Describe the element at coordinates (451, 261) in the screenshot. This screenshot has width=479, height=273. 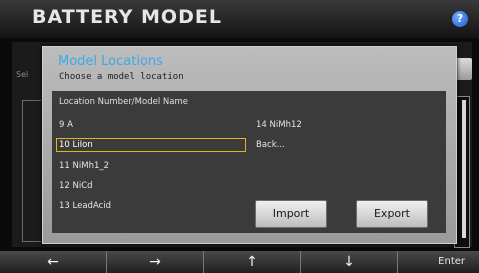
I see `enter-label: Enter` at that location.